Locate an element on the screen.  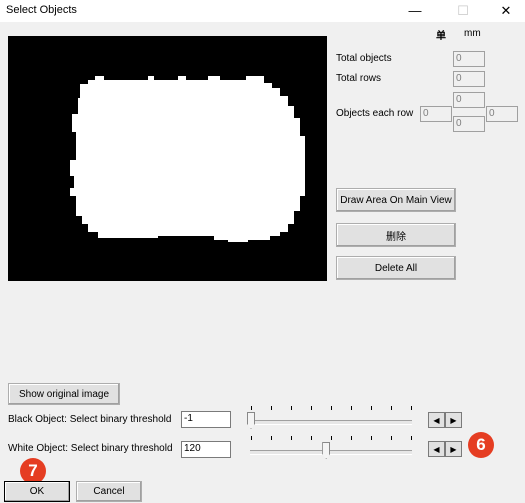
black-slider-track is located at coordinates (331, 422).